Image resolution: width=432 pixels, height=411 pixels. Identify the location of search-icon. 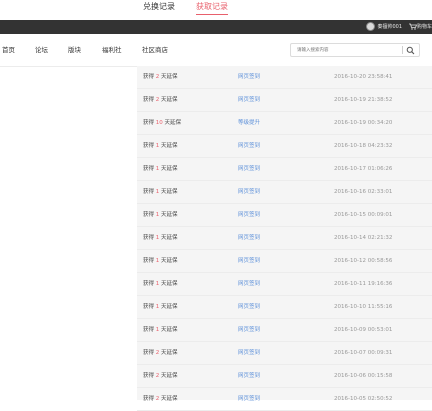
(410, 50).